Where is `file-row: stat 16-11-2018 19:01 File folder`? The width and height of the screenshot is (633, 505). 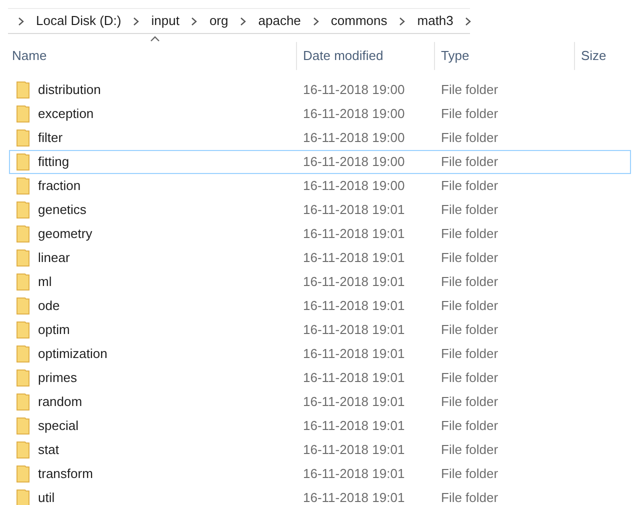
file-row: stat 16-11-2018 19:01 File folder is located at coordinates (320, 450).